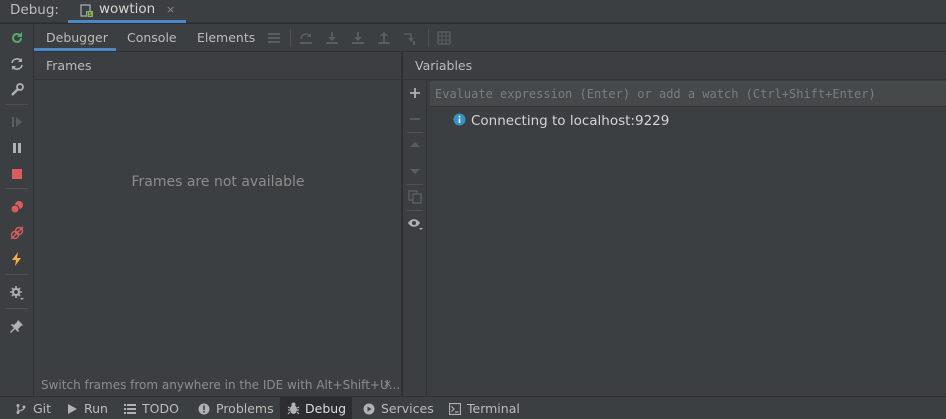 The height and width of the screenshot is (419, 946). Describe the element at coordinates (674, 66) in the screenshot. I see `variables-header: Variables` at that location.